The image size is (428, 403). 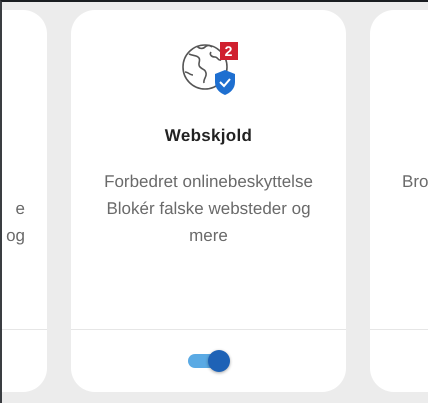 What do you see at coordinates (209, 361) in the screenshot?
I see `toggle-switch` at bounding box center [209, 361].